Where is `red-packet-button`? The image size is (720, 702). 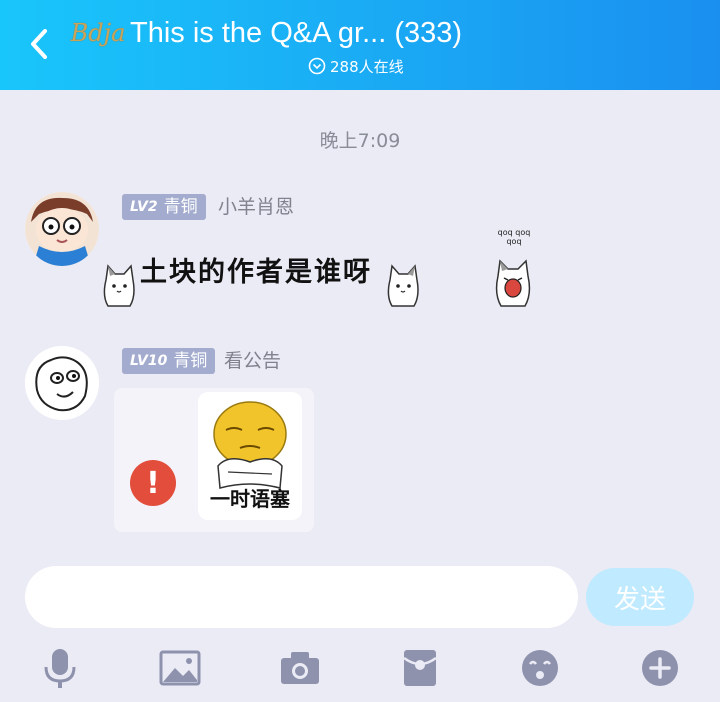 red-packet-button is located at coordinates (420, 668).